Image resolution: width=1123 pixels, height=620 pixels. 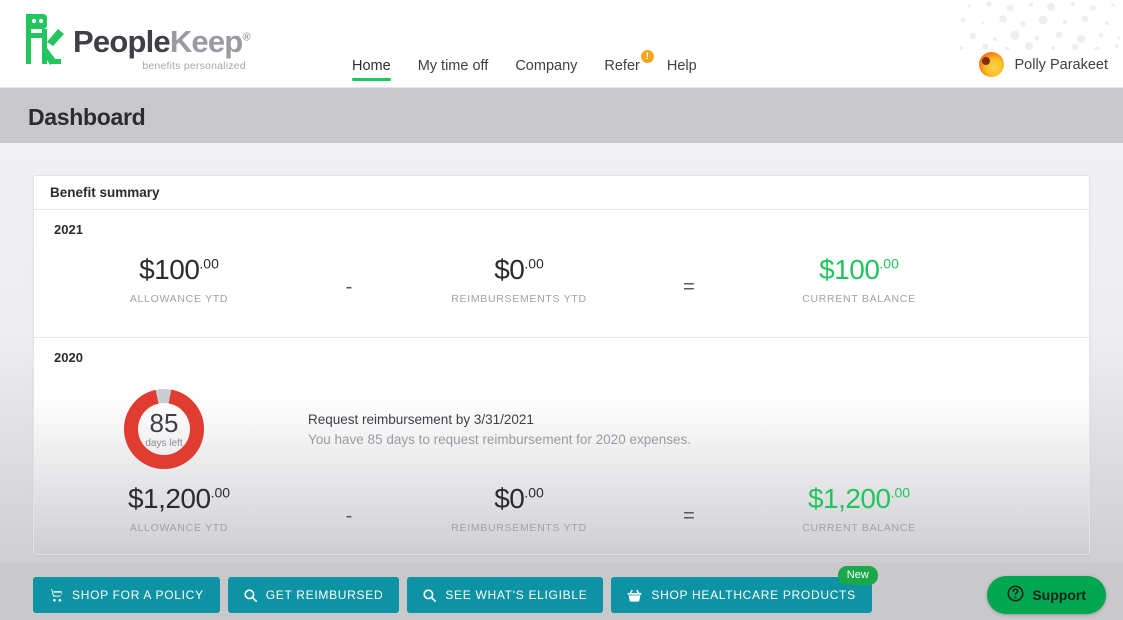 I want to click on reimbursements-2021-cents: .00, so click(x=534, y=263).